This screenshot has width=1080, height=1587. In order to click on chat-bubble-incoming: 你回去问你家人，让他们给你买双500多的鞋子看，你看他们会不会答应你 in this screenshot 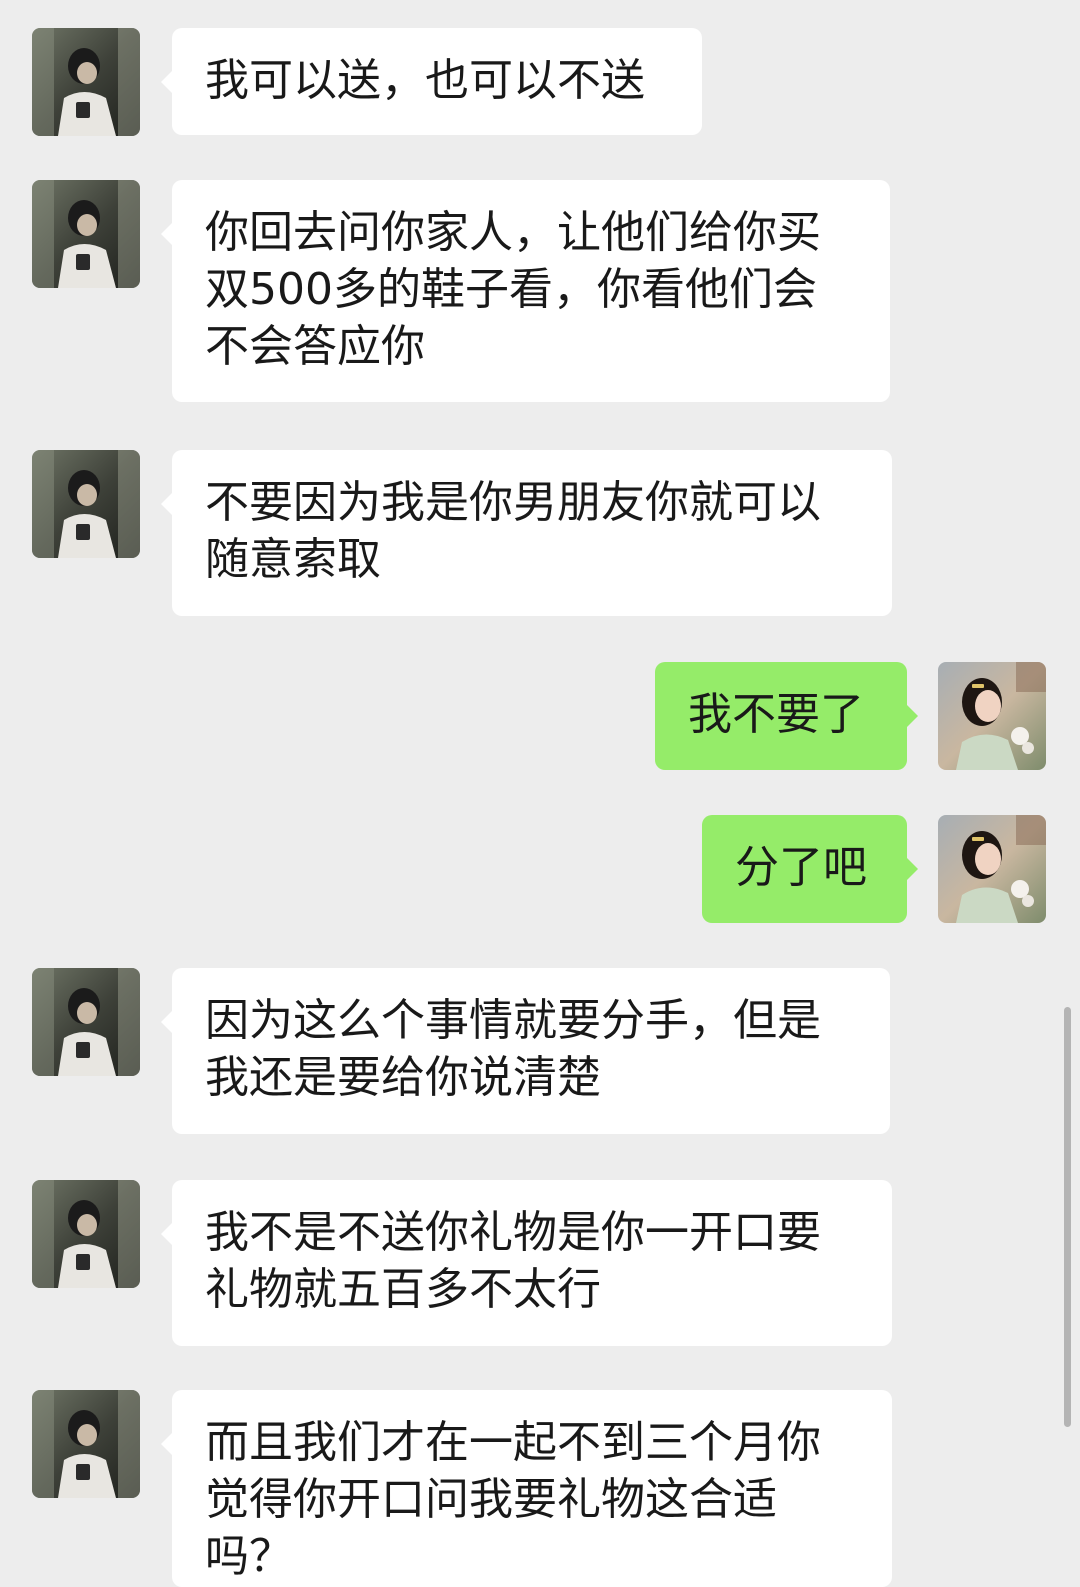, I will do `click(525, 291)`.